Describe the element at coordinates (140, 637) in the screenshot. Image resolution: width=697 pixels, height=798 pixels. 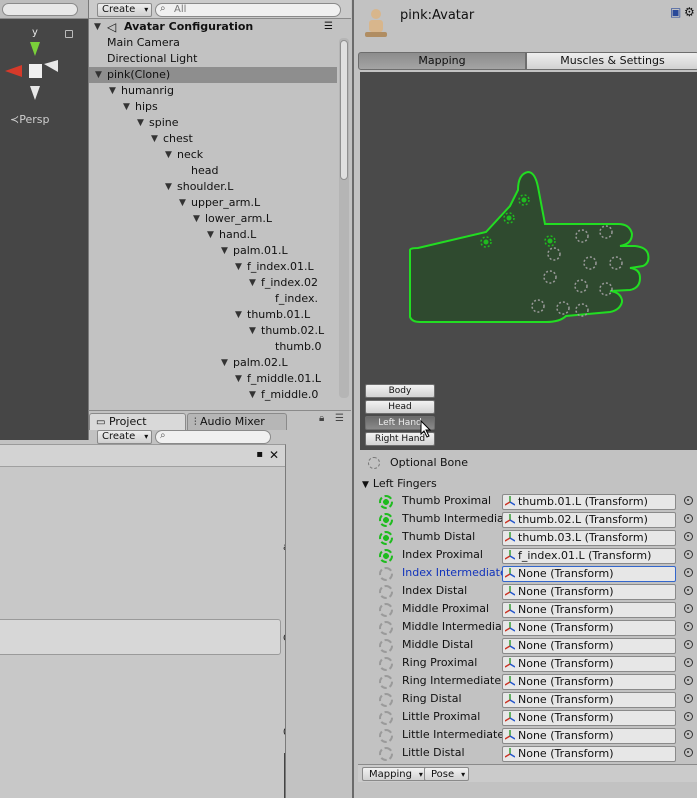
I see `floating-input-field` at that location.